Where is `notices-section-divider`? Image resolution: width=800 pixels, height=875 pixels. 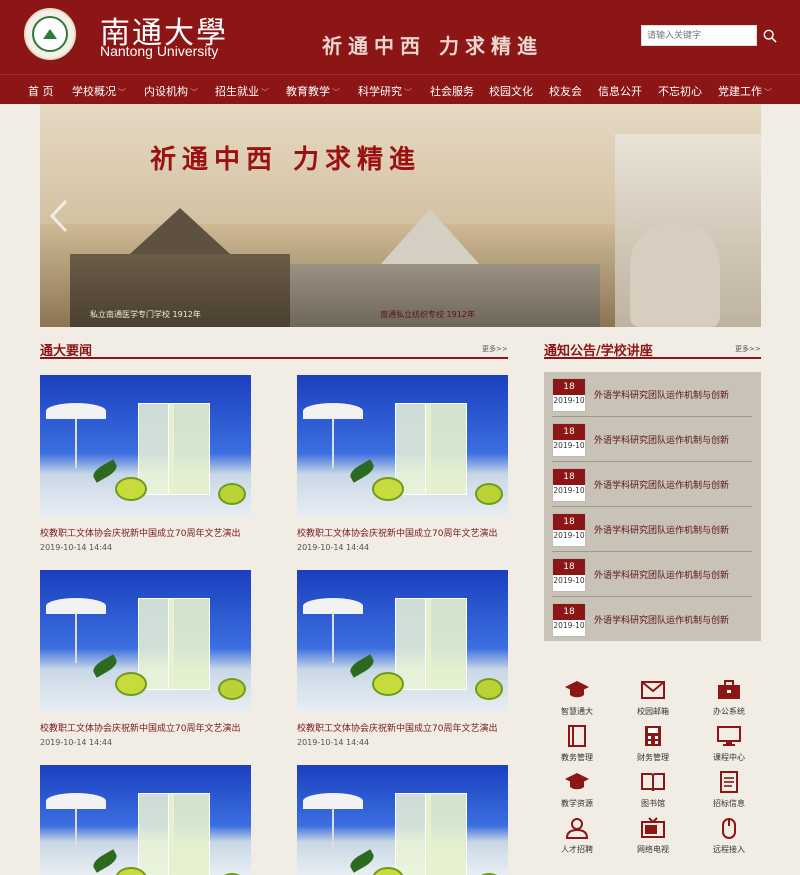 notices-section-divider is located at coordinates (652, 358).